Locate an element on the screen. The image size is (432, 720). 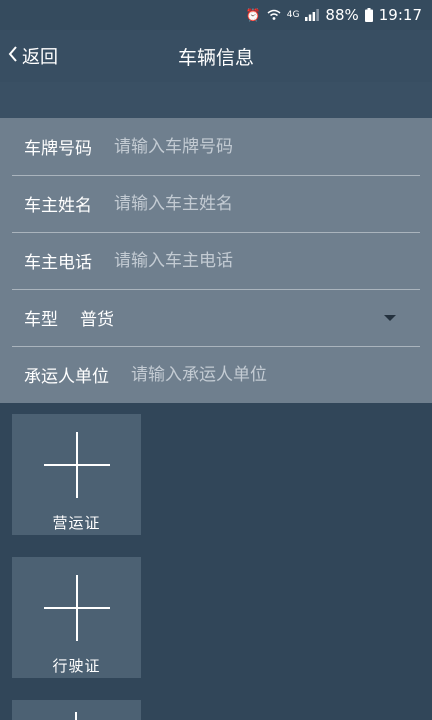
owner-phone-row: 车主电话 is located at coordinates (216, 261).